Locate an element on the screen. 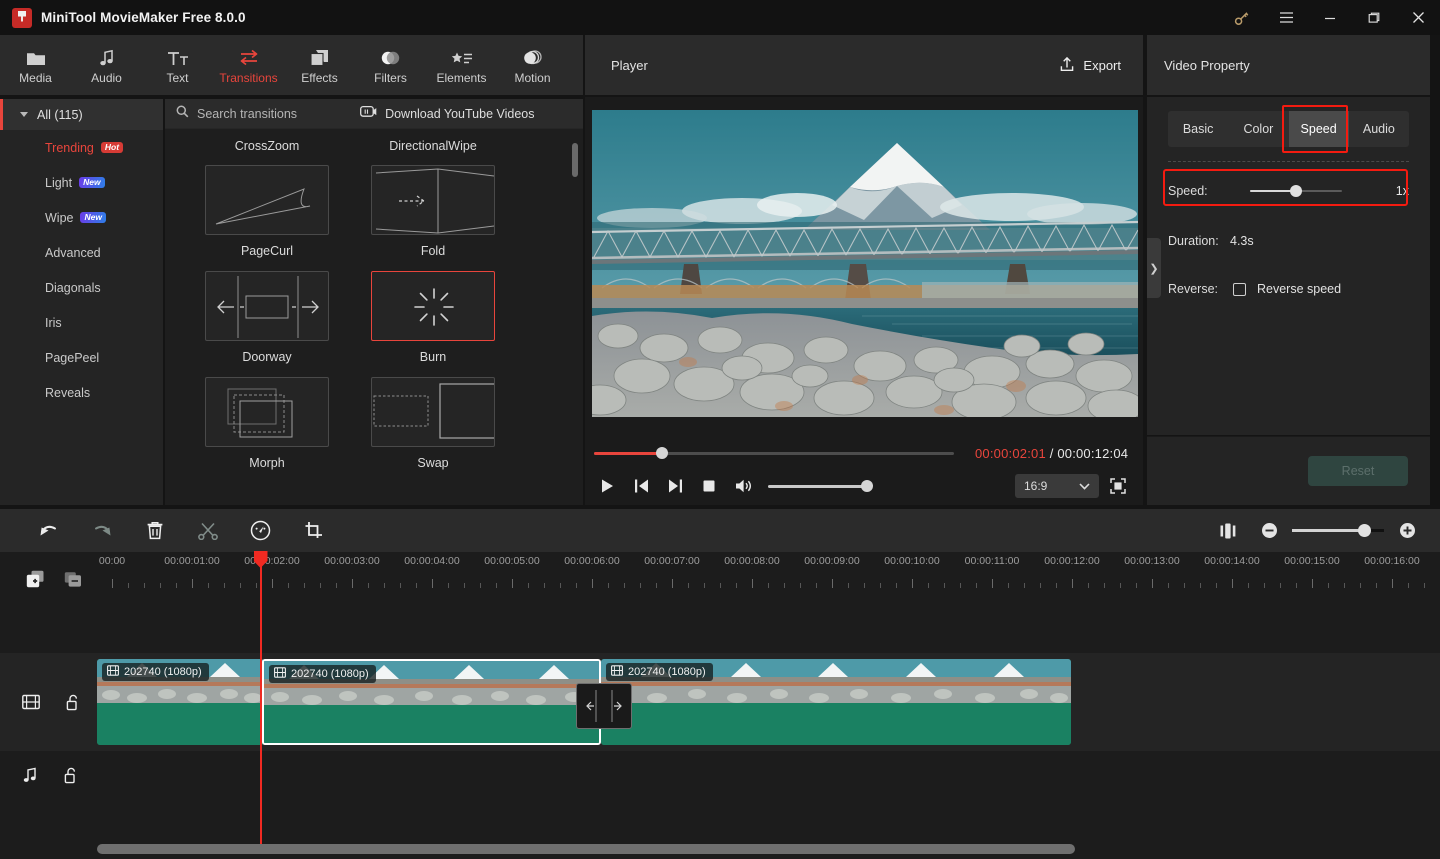  tab-color: Color is located at coordinates (1258, 129).